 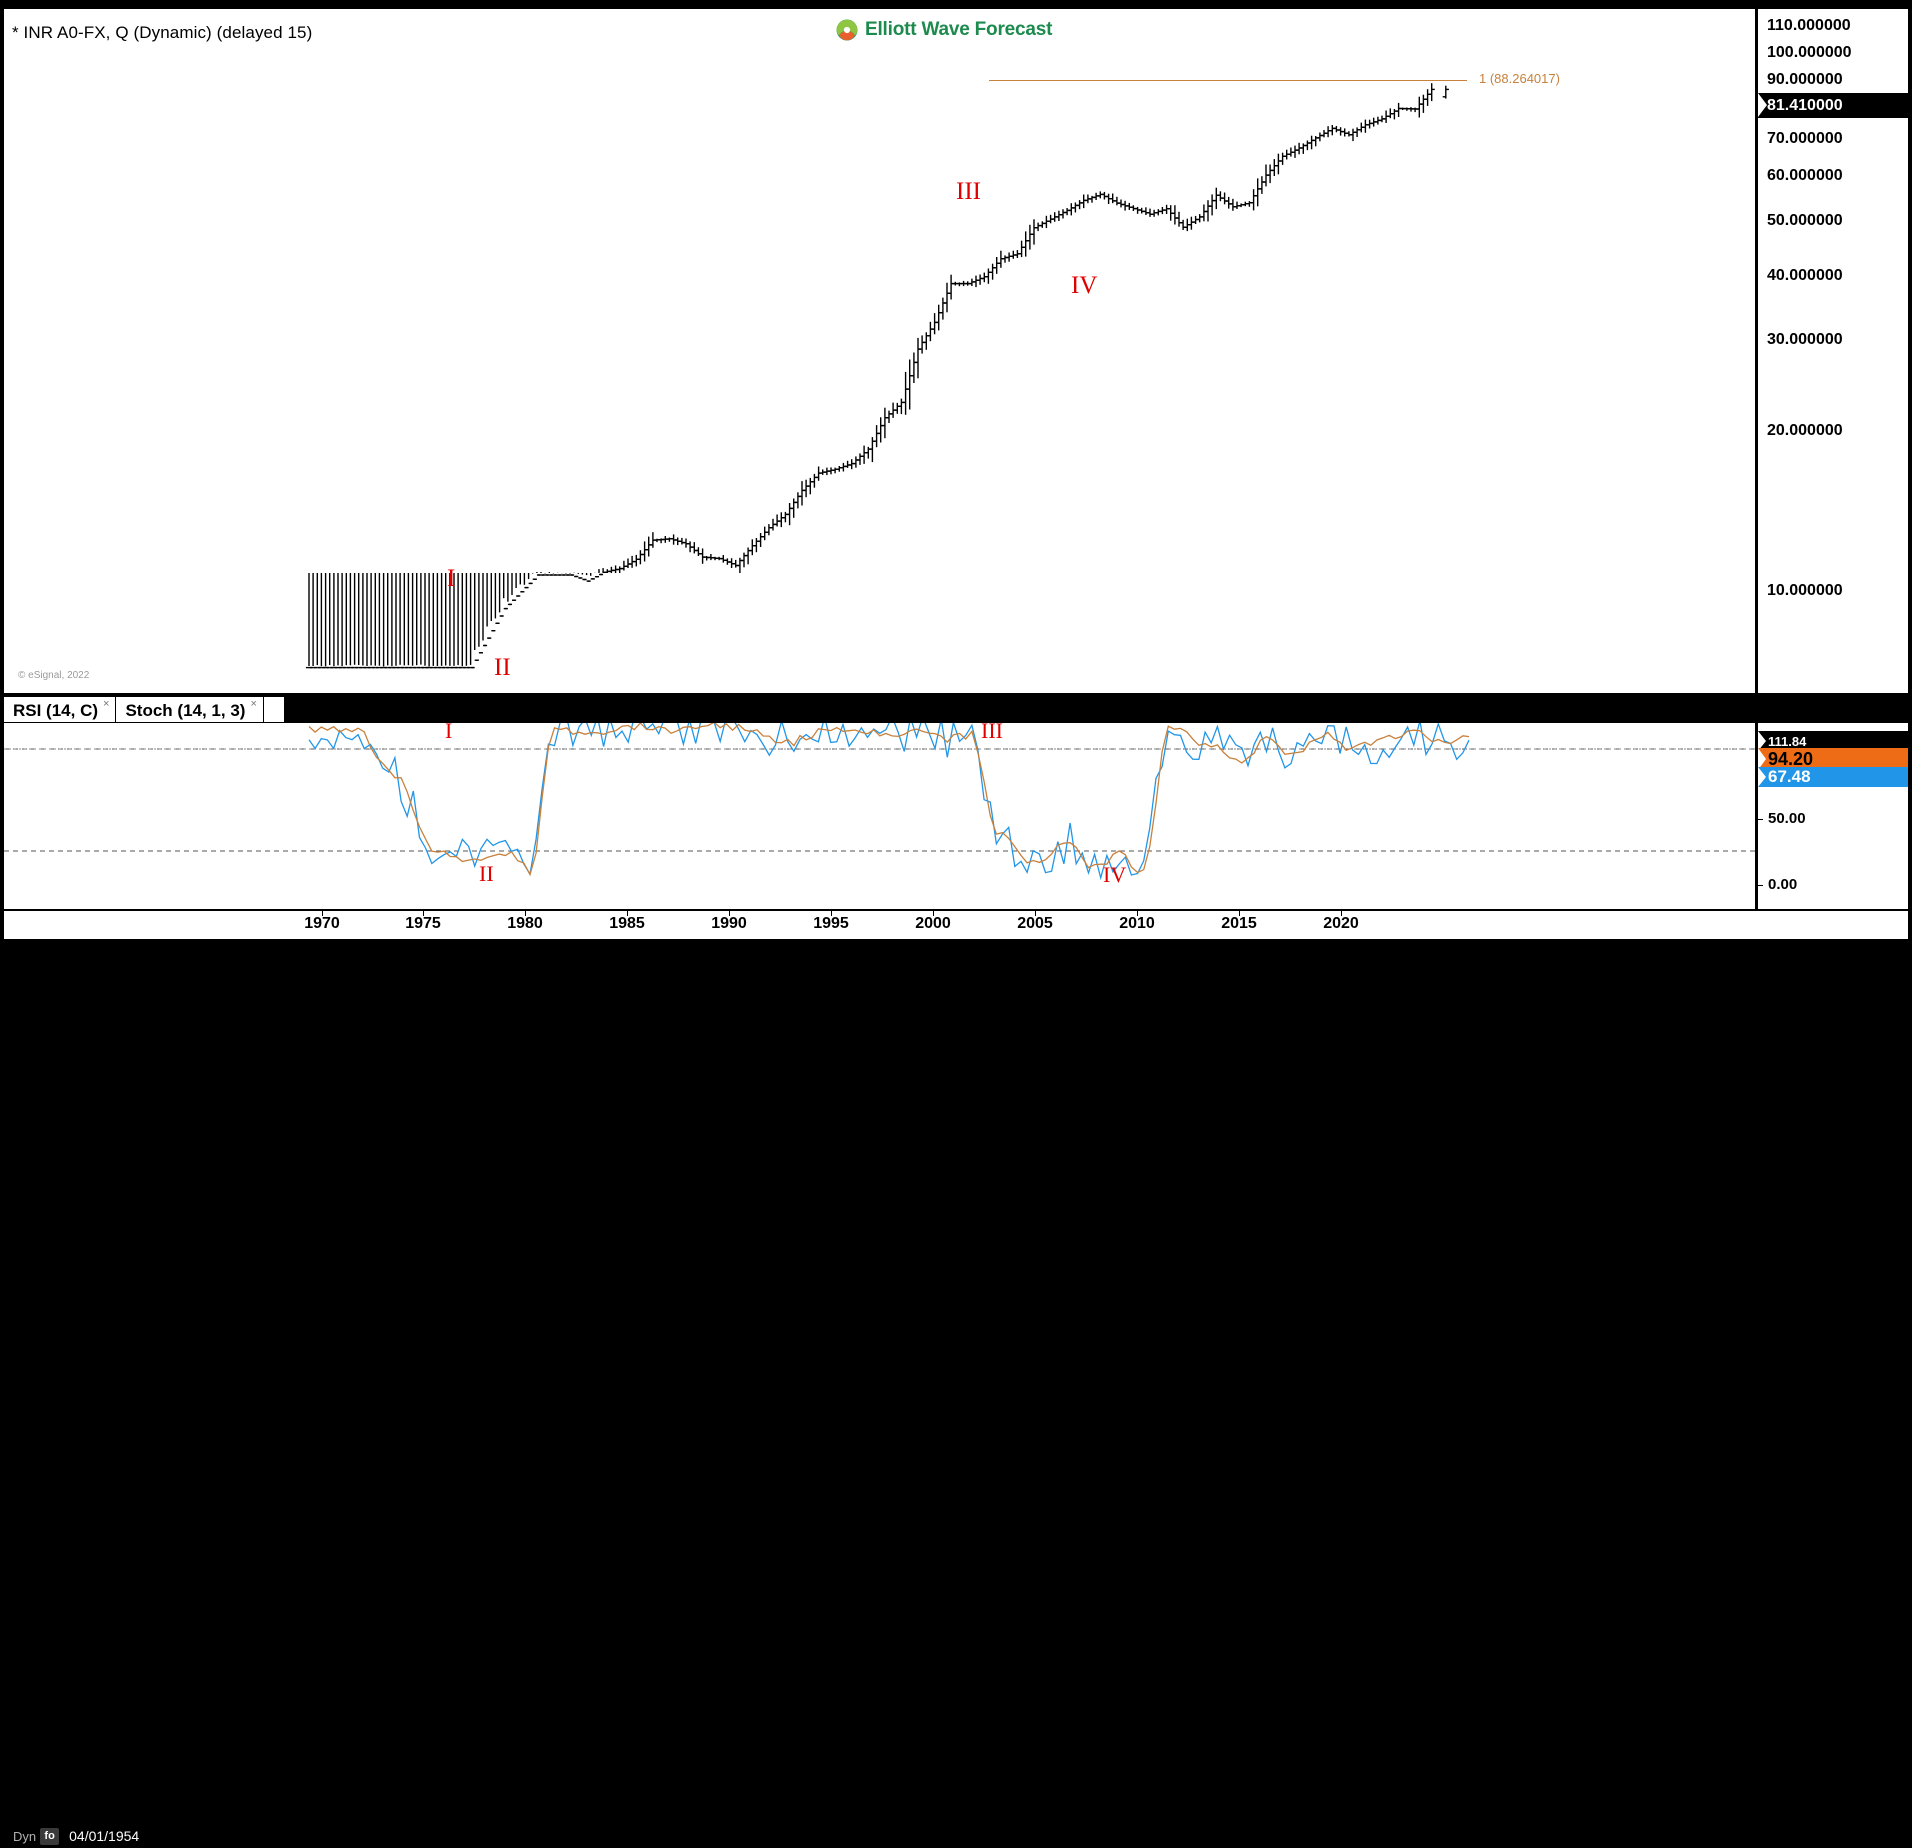 What do you see at coordinates (162, 32) in the screenshot?
I see `symbol-title: * INR A0-FX, Q (Dynamic) (delayed 15)` at bounding box center [162, 32].